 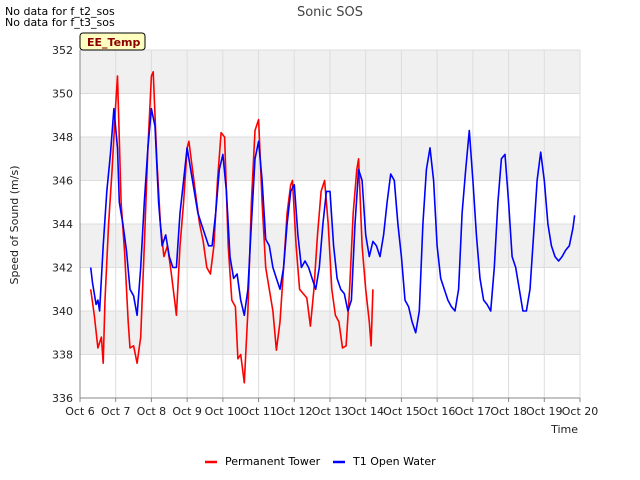 What do you see at coordinates (258, 411) in the screenshot?
I see `x-tick-label: Oct 11` at bounding box center [258, 411].